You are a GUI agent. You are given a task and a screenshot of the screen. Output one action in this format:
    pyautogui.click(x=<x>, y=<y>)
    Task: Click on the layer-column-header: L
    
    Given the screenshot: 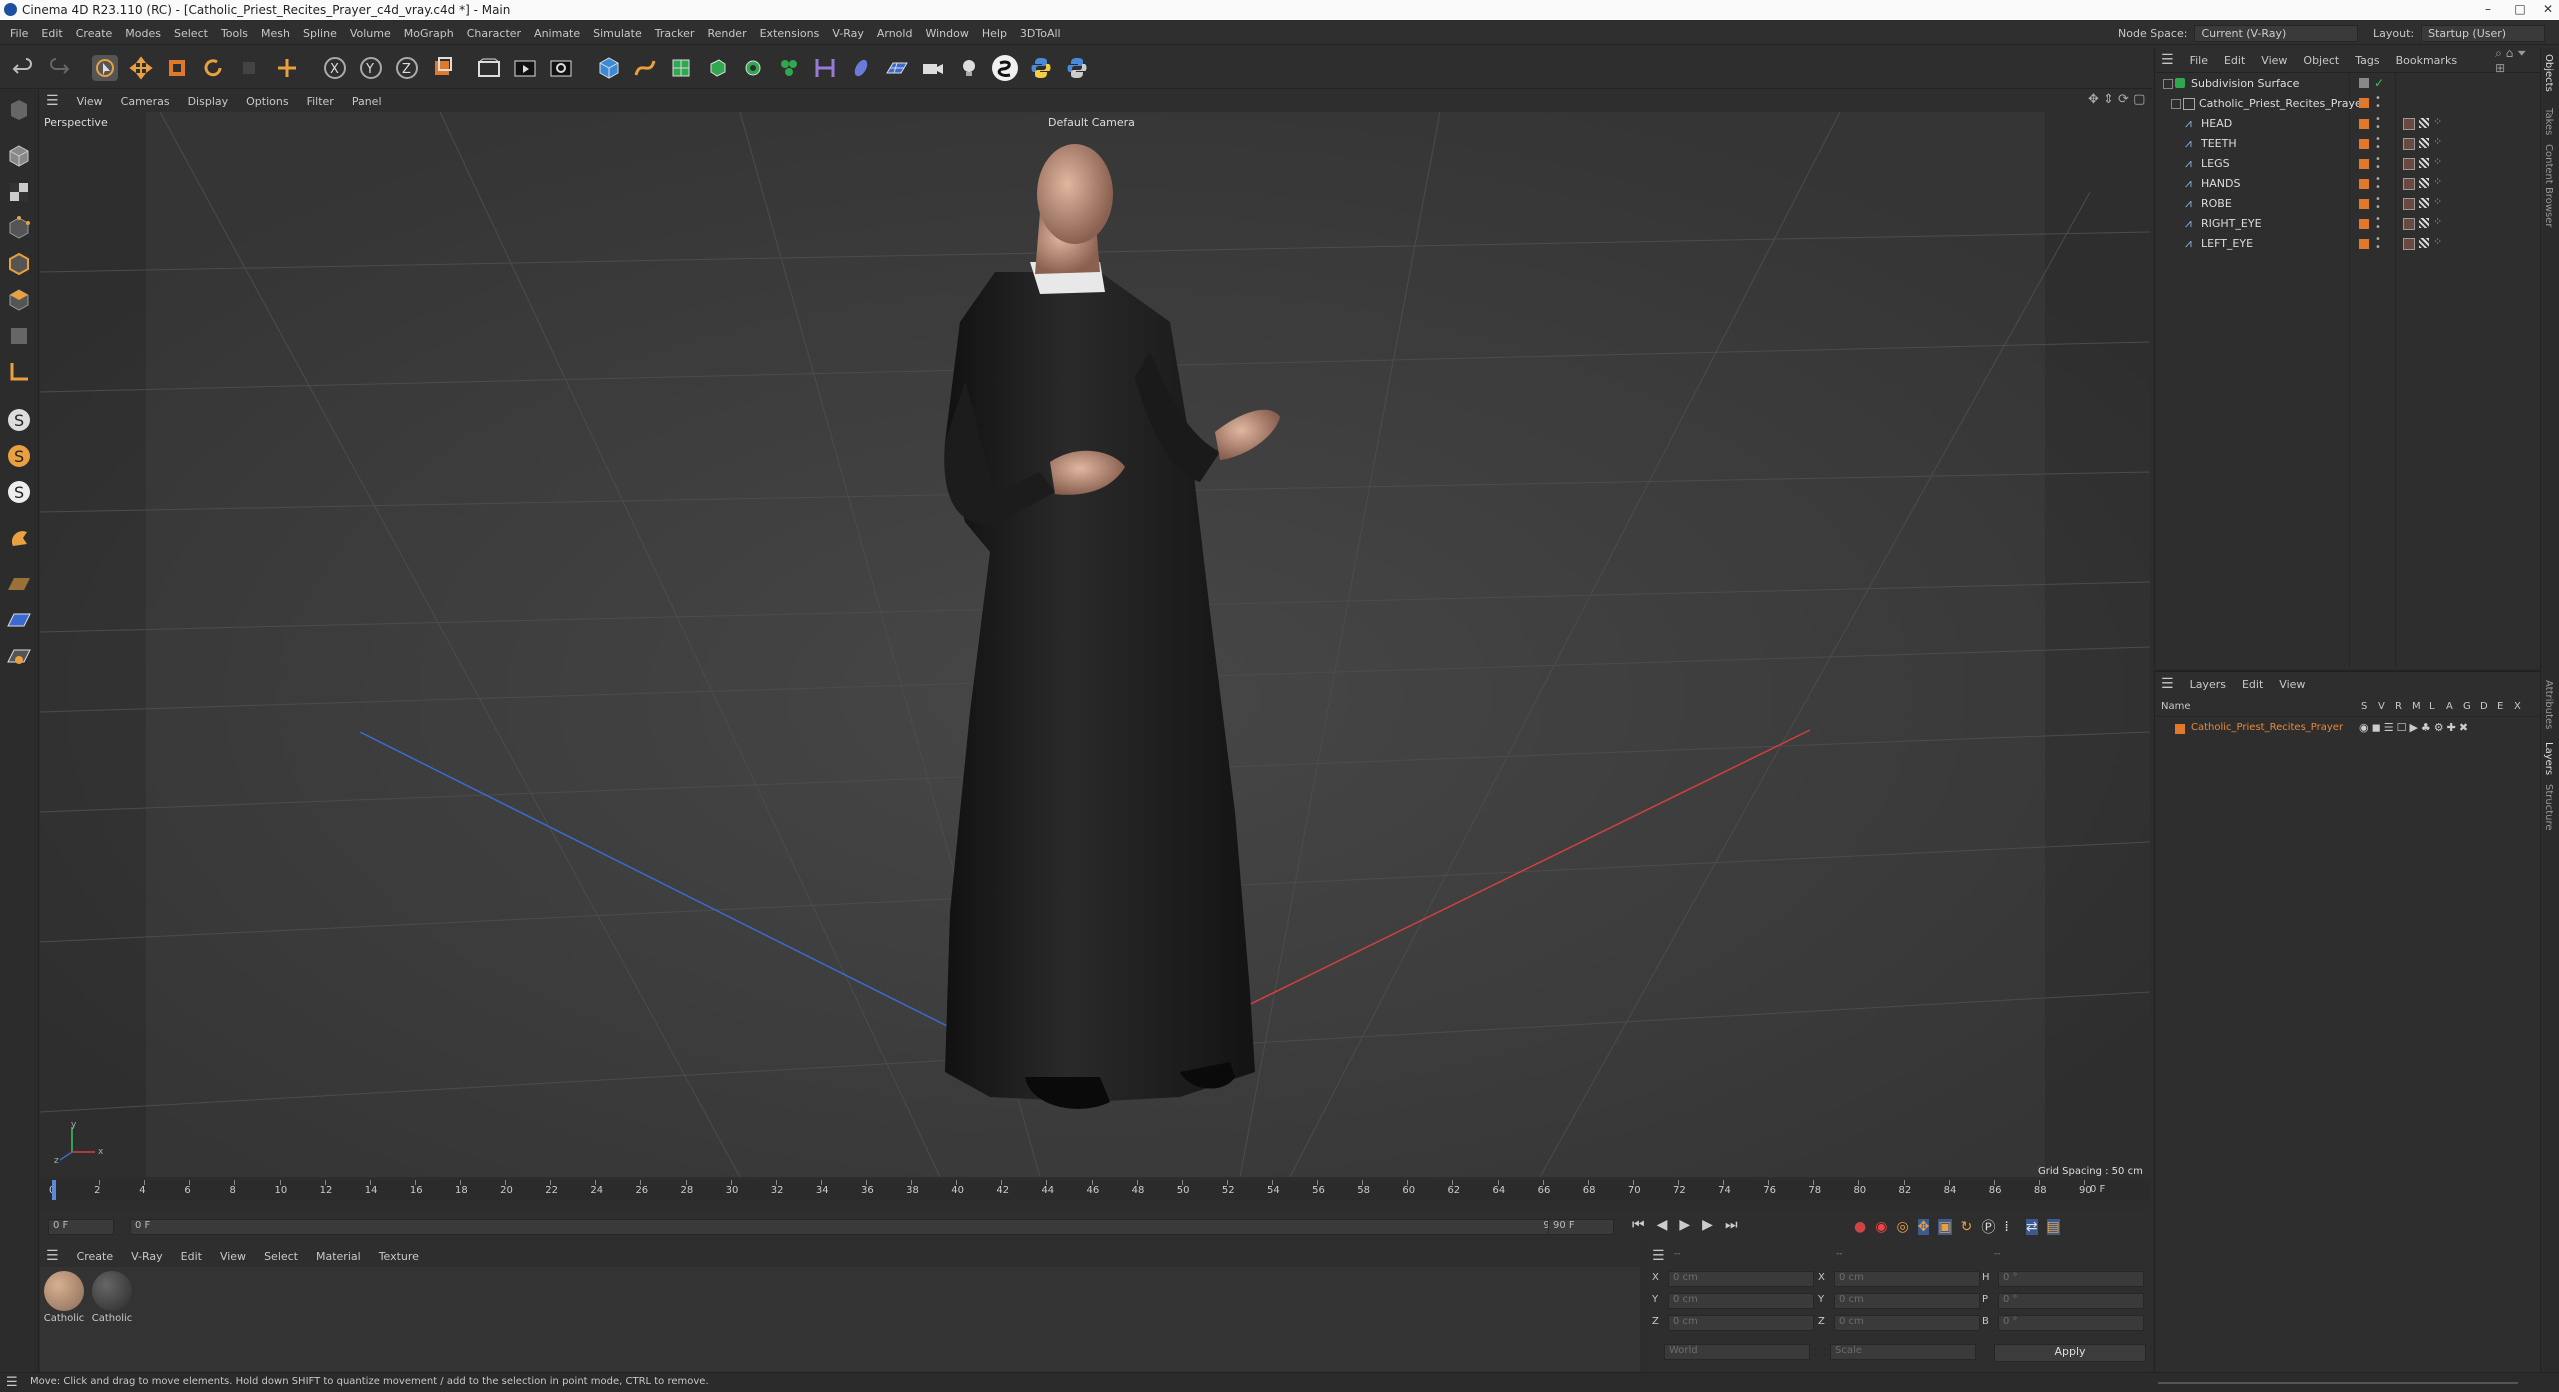 What is the action you would take?
    pyautogui.click(x=2432, y=706)
    